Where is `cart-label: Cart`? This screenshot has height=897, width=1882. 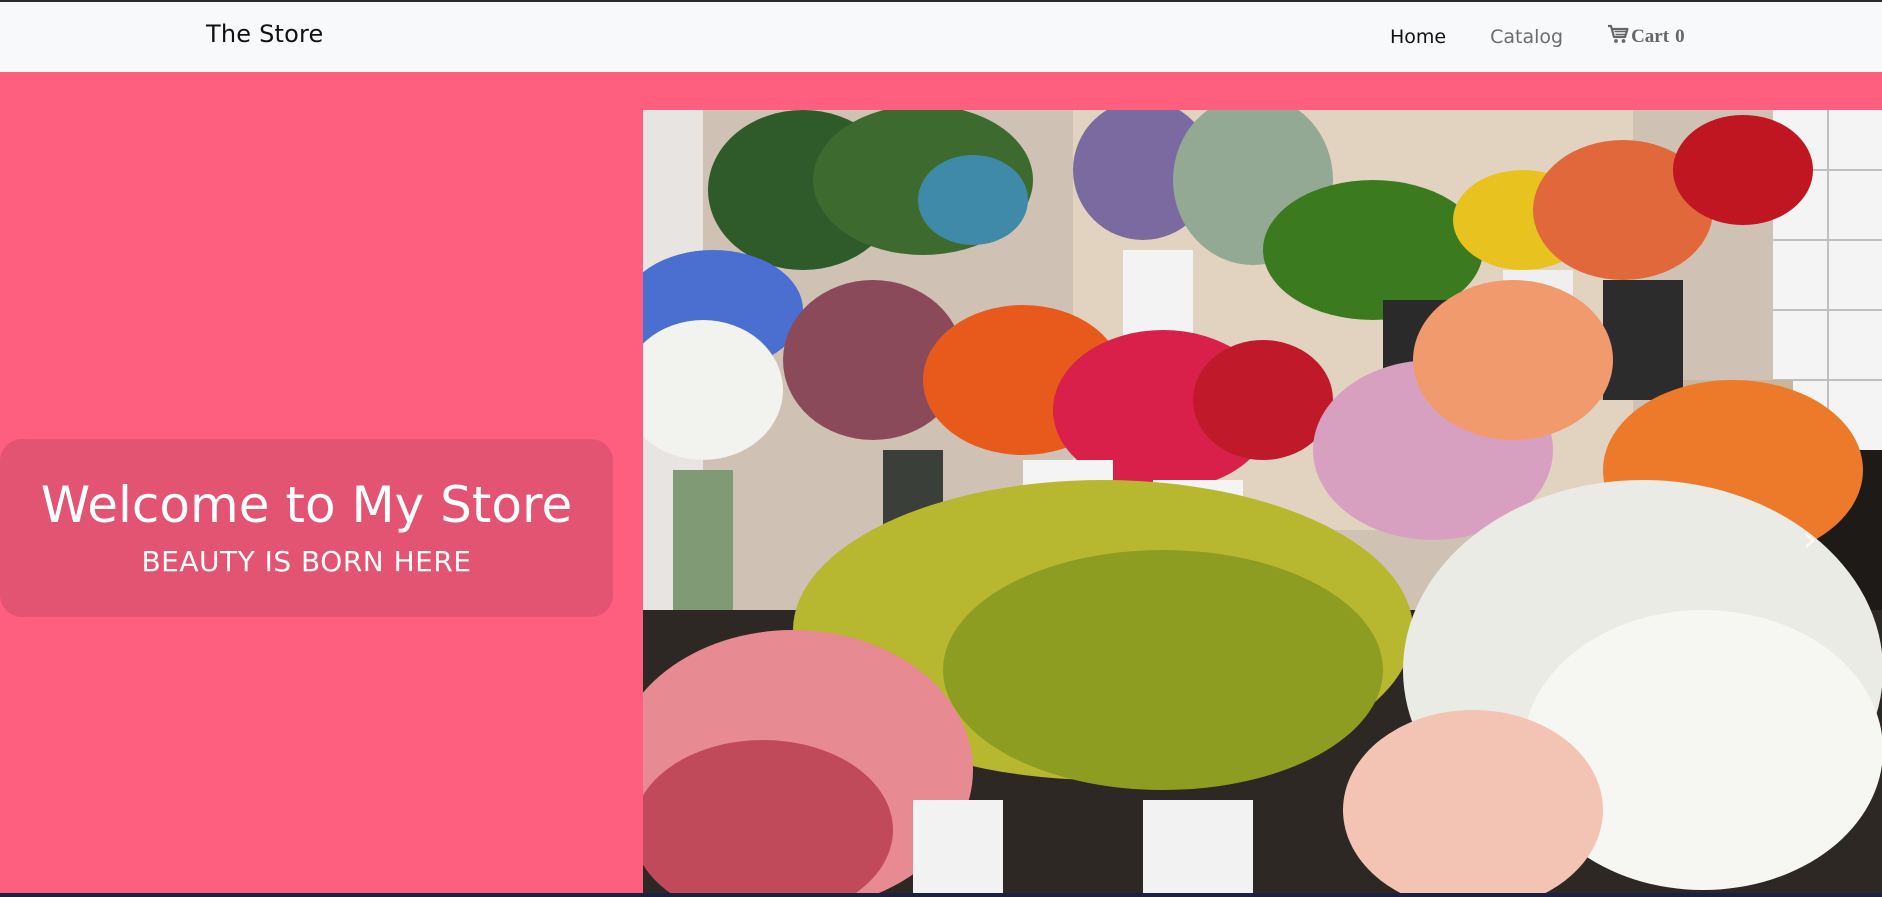 cart-label: Cart is located at coordinates (1650, 36).